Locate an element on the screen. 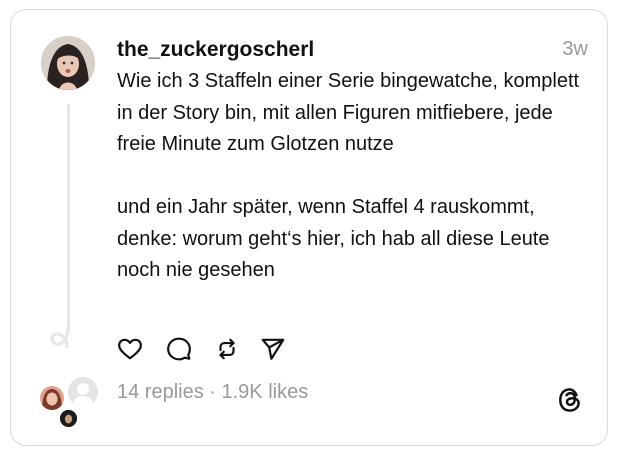 This screenshot has height=458, width=620. share-button is located at coordinates (273, 349).